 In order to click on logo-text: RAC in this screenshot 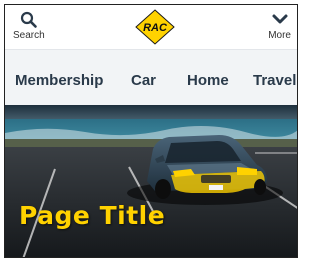, I will do `click(155, 28)`.